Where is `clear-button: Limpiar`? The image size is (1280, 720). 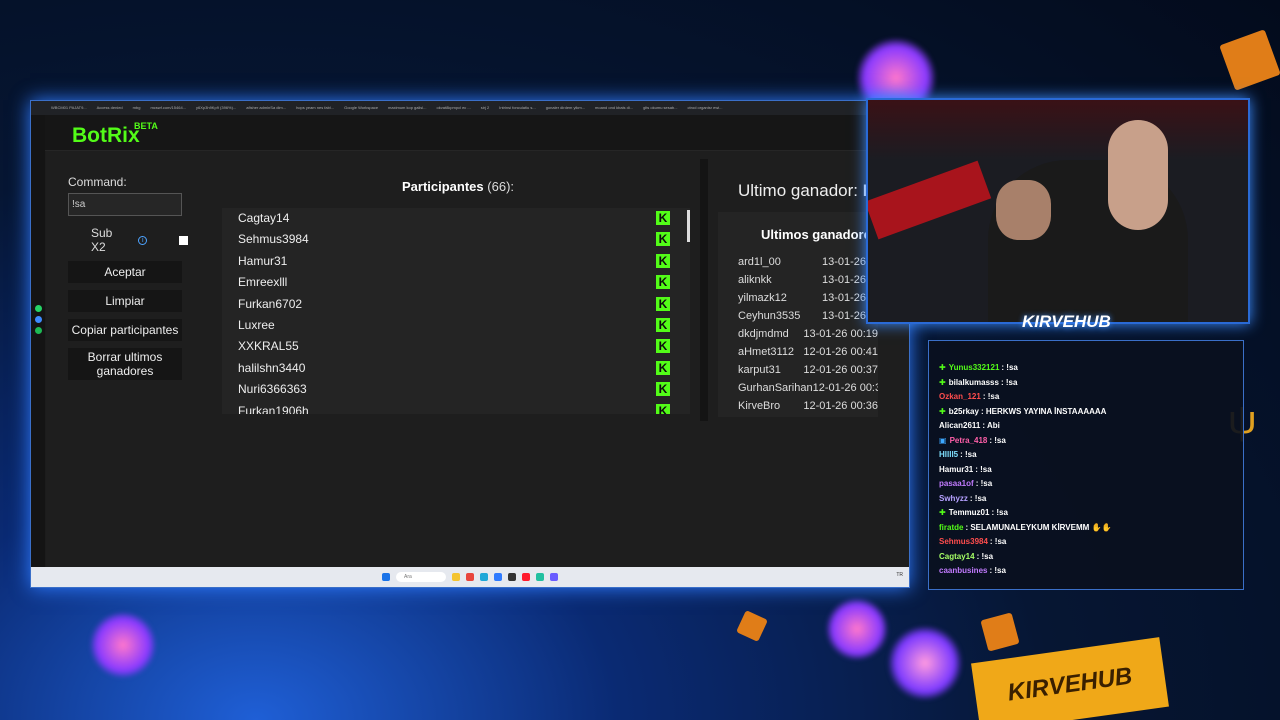 clear-button: Limpiar is located at coordinates (125, 301).